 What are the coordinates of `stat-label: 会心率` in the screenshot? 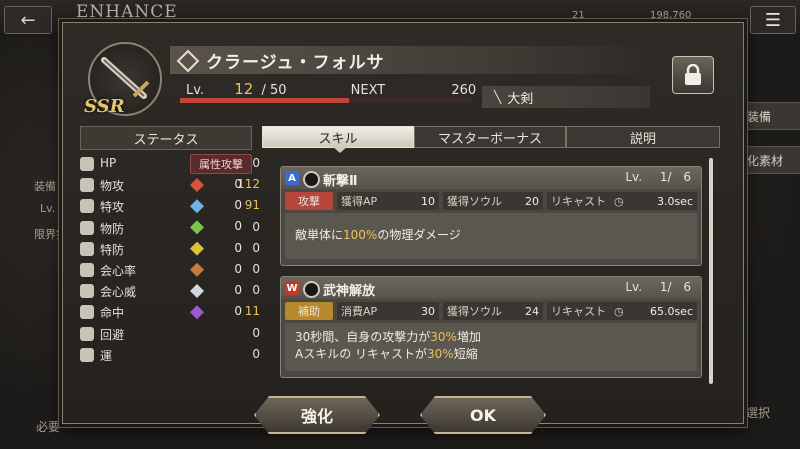 It's located at (118, 271).